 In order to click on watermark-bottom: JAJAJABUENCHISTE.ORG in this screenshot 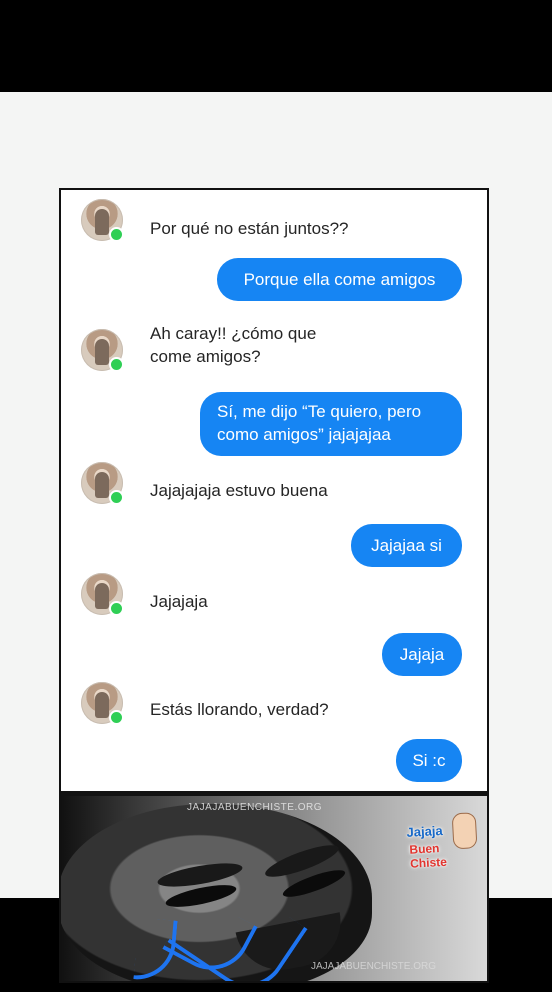, I will do `click(374, 966)`.